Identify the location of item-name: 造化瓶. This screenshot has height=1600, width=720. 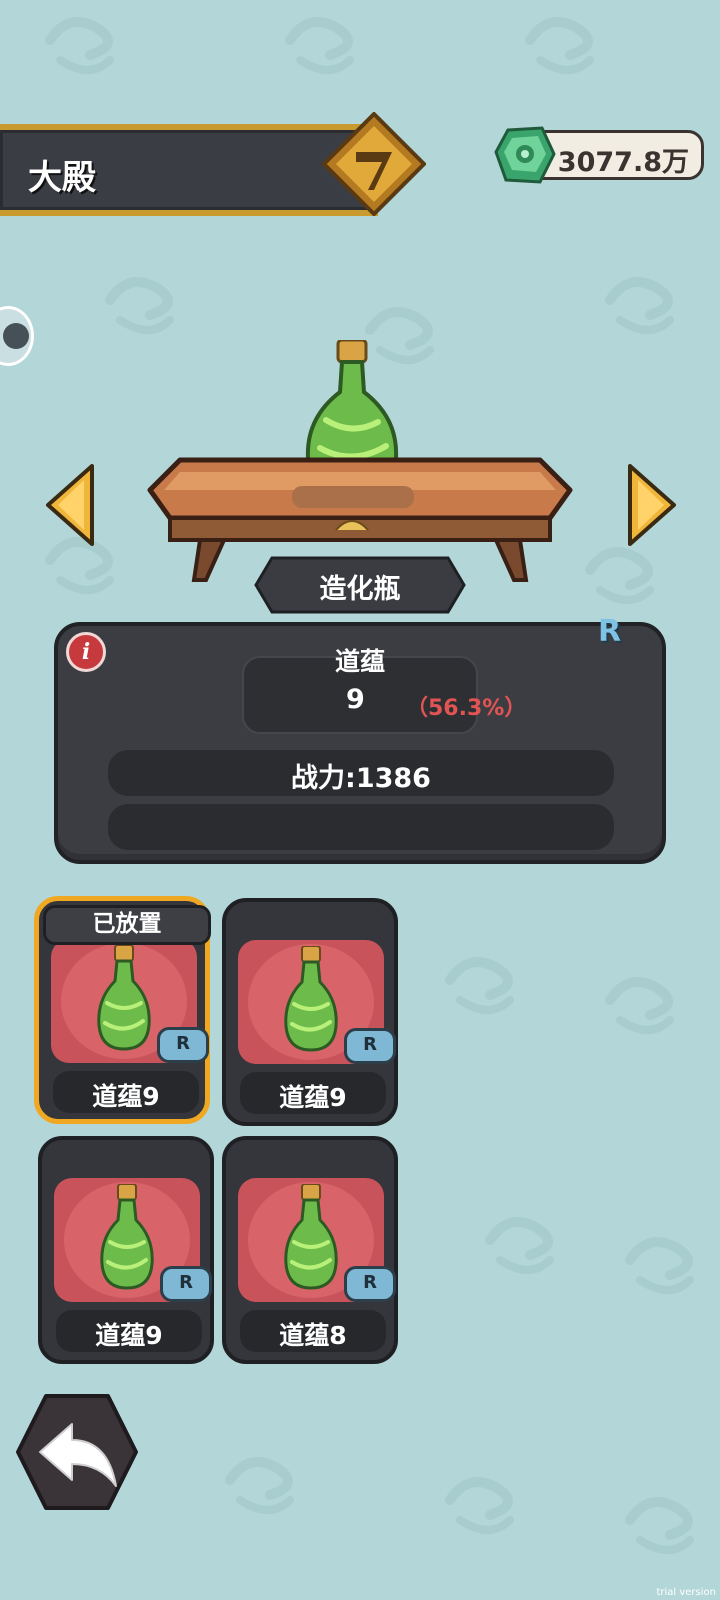
(360, 589).